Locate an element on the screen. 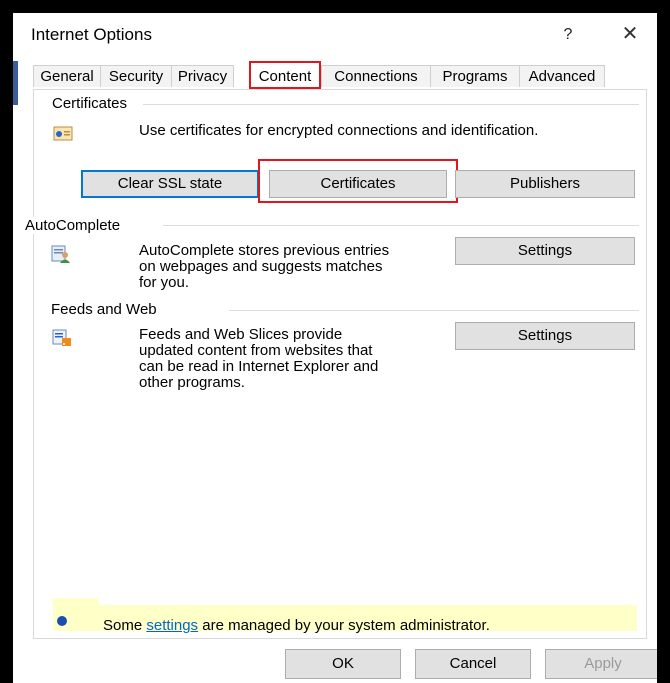 The height and width of the screenshot is (683, 670). autocomplete-icon is located at coordinates (60, 254).